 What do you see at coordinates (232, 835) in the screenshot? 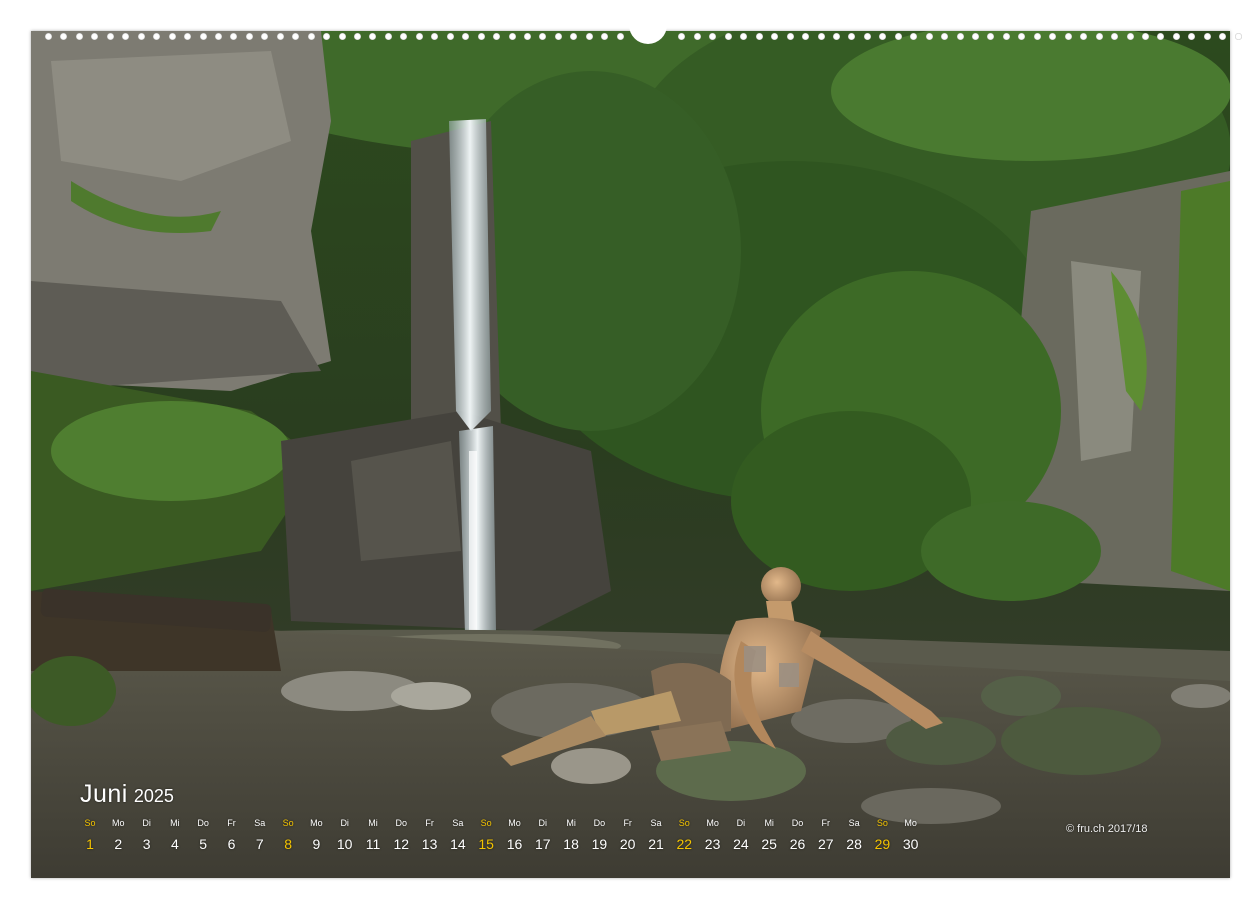
I see `calendar-day: Fr 6` at bounding box center [232, 835].